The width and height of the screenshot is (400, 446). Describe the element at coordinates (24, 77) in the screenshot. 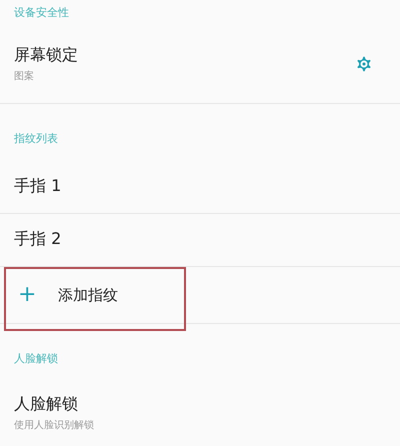

I see `setting-subtitle: 图案` at that location.